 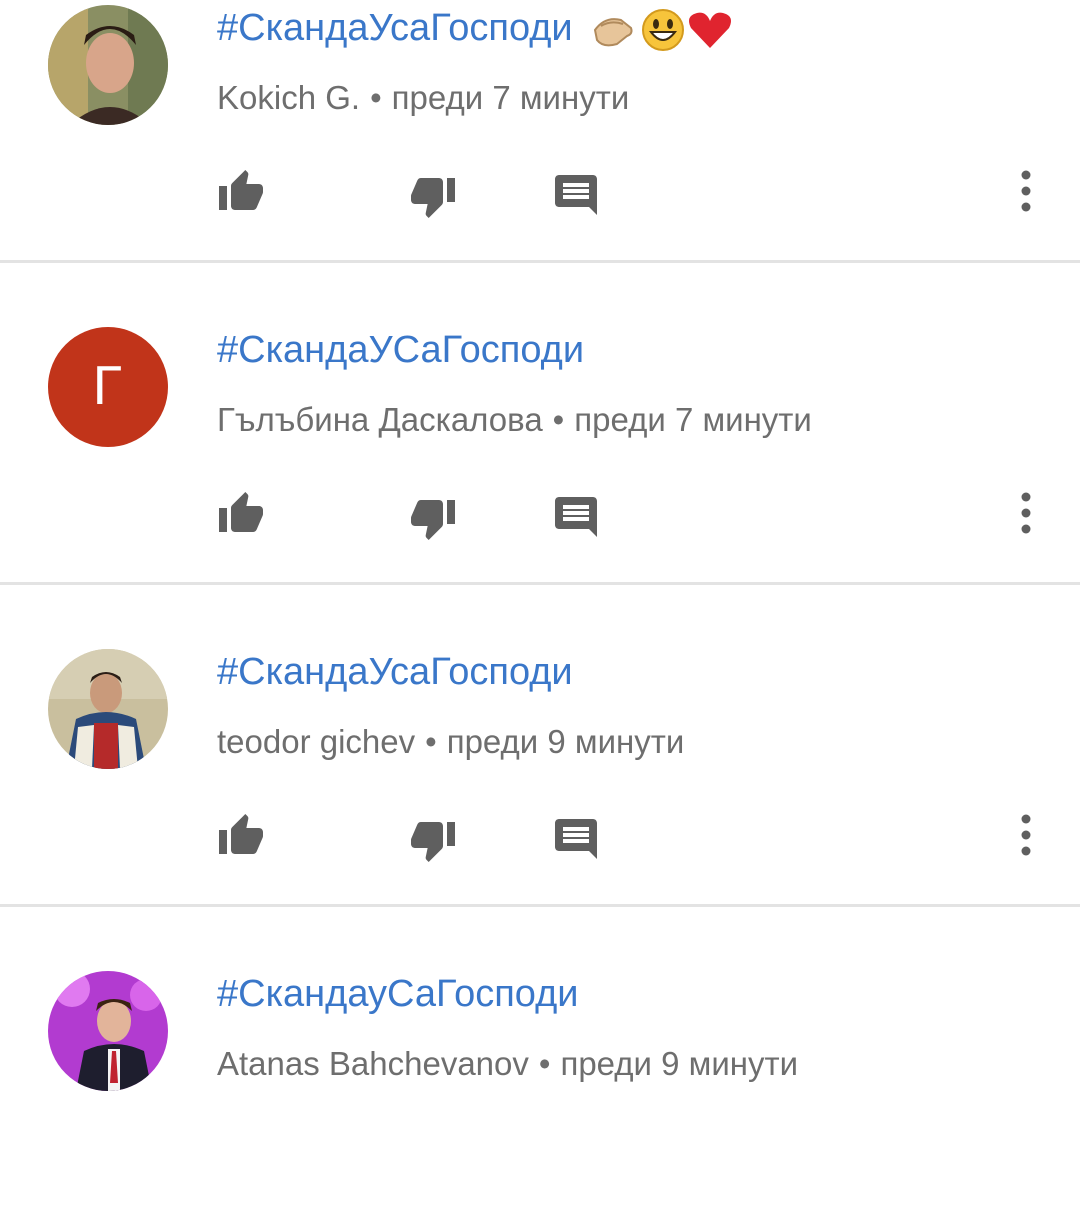 I want to click on comment-text: #СкандаУСаГосподи, so click(x=400, y=350).